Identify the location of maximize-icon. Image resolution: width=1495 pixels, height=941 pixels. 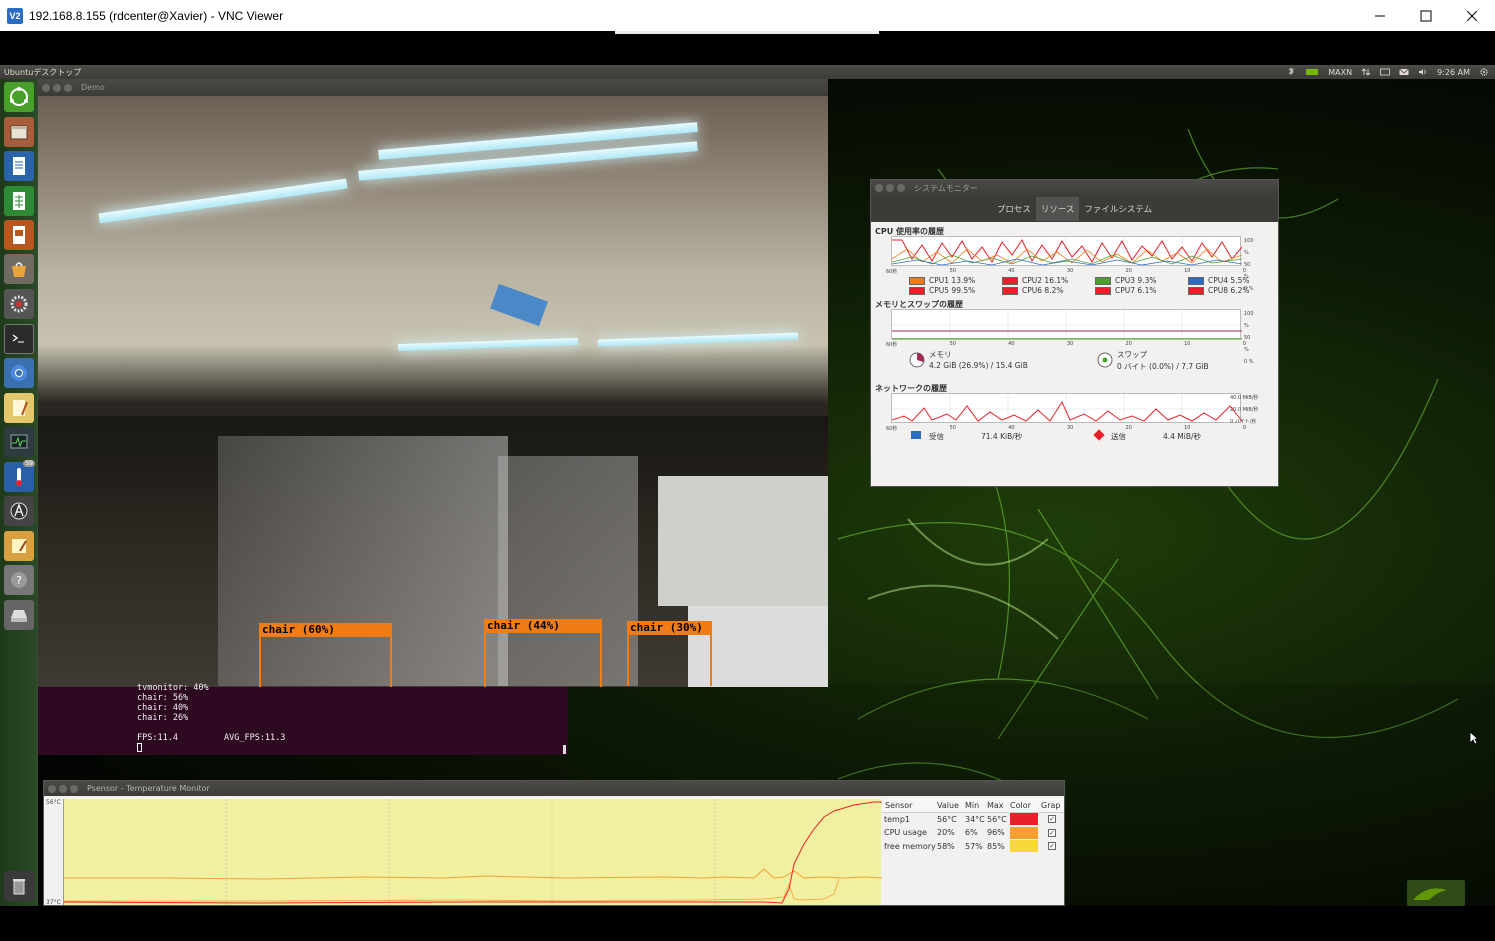
(1426, 15).